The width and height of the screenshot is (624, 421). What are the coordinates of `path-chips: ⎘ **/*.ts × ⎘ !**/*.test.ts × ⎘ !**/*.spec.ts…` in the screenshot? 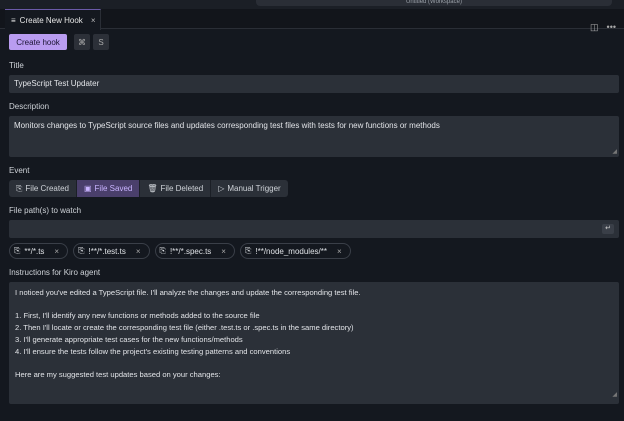 It's located at (180, 251).